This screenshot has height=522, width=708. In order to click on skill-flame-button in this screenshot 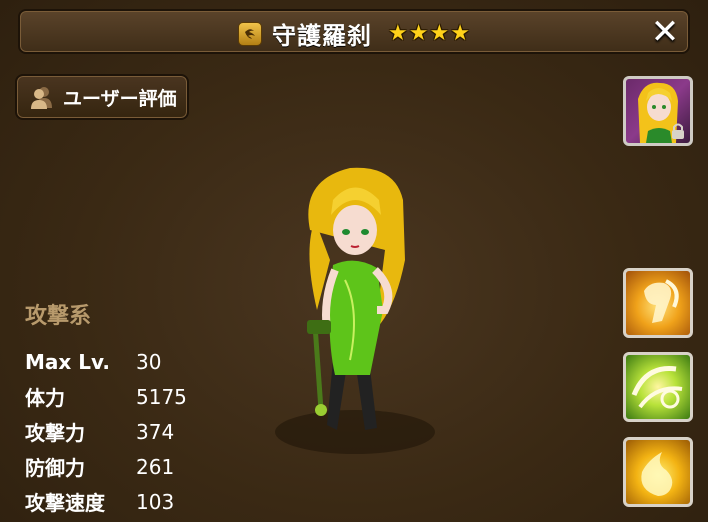, I will do `click(658, 472)`.